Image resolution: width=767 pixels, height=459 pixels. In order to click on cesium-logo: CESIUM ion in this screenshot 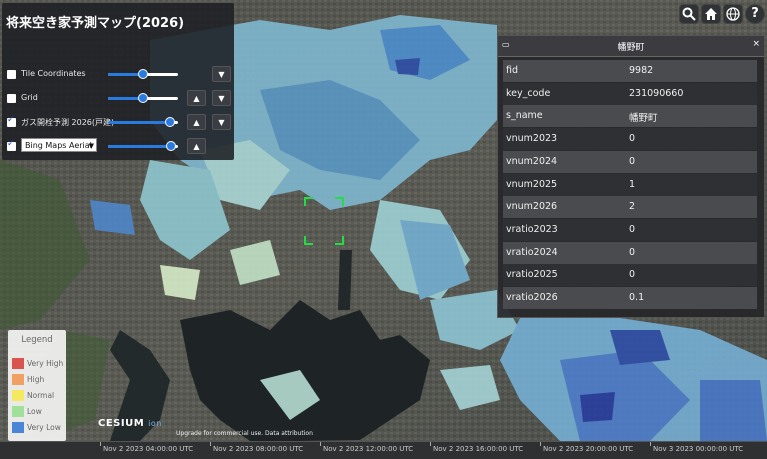, I will do `click(130, 423)`.